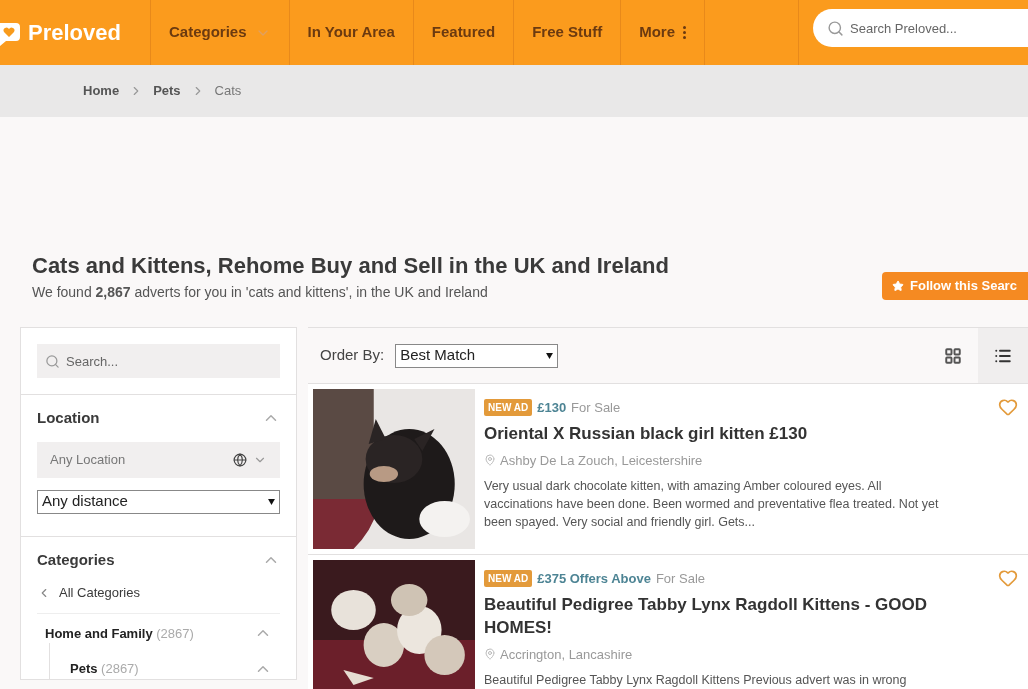 The height and width of the screenshot is (689, 1028). I want to click on location-field: Any Location, so click(158, 459).